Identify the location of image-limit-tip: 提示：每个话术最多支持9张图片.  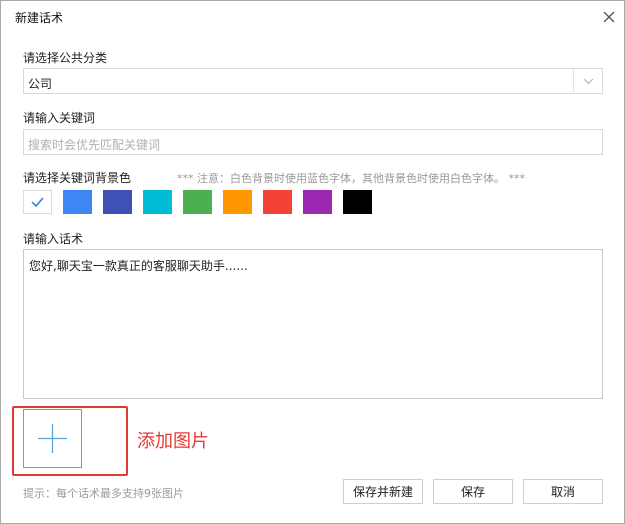
(103, 493).